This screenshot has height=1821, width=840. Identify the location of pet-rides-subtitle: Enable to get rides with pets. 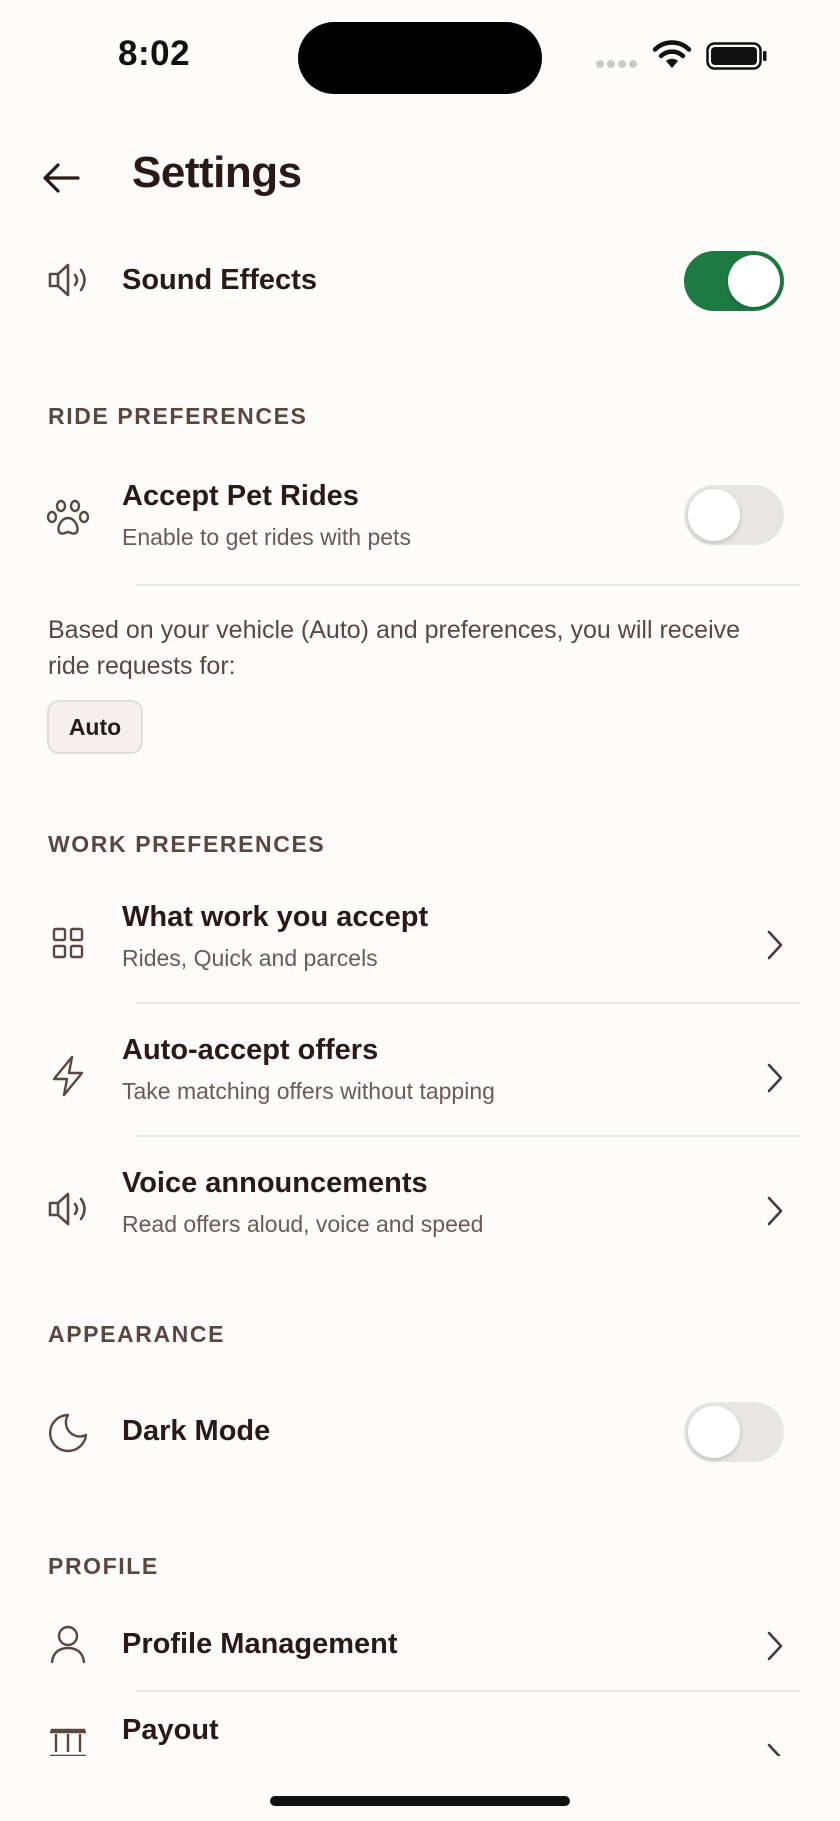
(266, 537).